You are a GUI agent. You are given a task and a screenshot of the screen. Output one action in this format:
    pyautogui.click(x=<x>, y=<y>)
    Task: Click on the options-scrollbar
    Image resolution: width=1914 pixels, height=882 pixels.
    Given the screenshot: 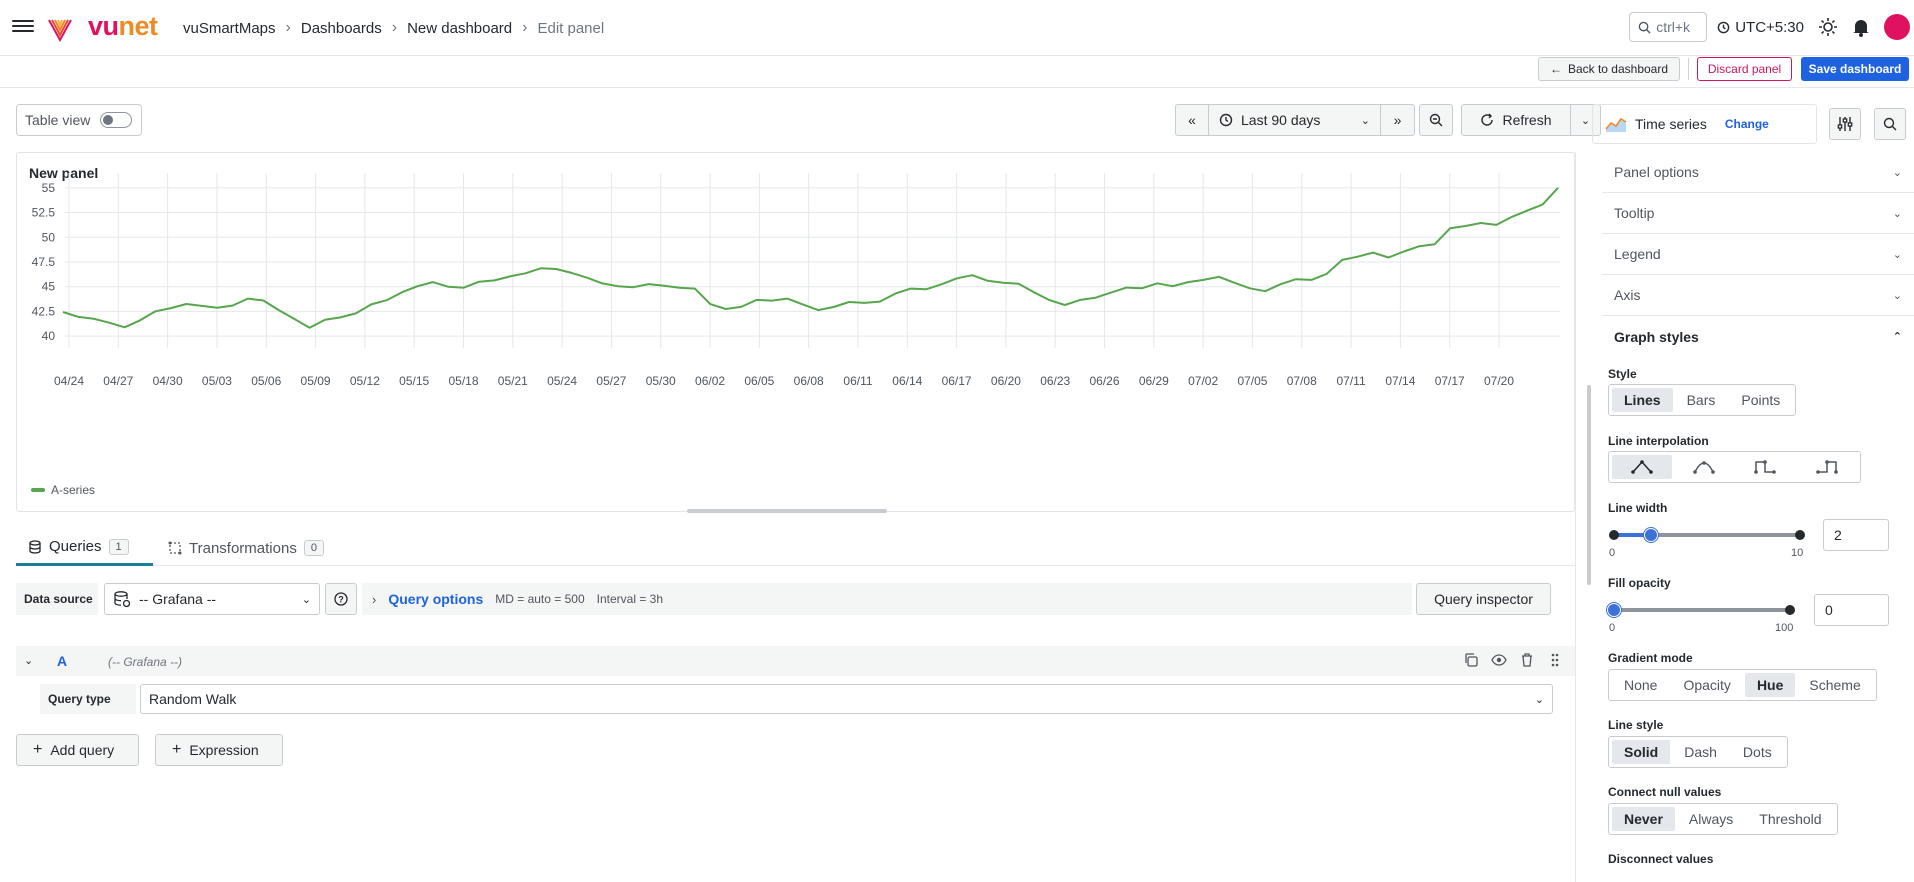 What is the action you would take?
    pyautogui.click(x=1589, y=485)
    